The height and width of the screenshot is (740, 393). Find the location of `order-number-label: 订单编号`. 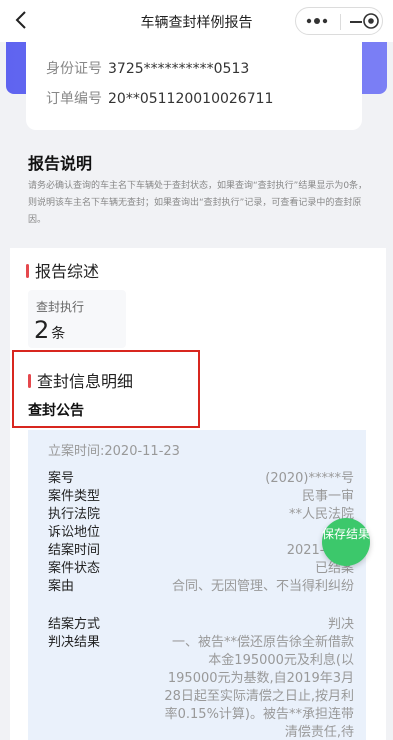

order-number-label: 订单编号 is located at coordinates (74, 99).